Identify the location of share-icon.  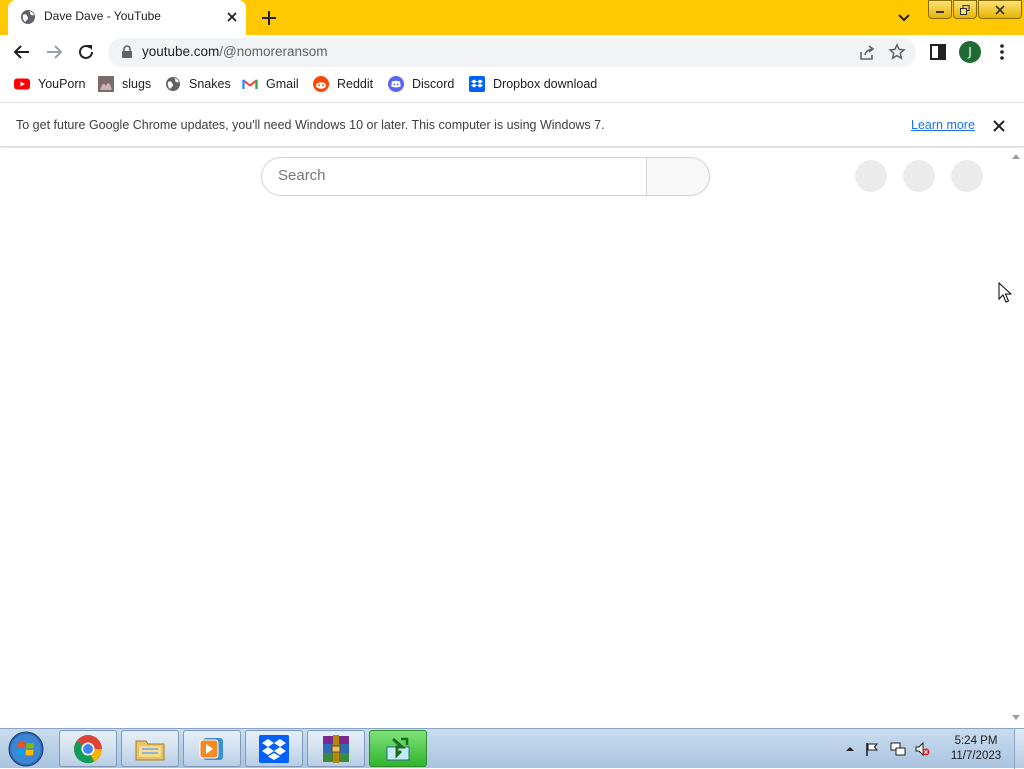
(867, 53).